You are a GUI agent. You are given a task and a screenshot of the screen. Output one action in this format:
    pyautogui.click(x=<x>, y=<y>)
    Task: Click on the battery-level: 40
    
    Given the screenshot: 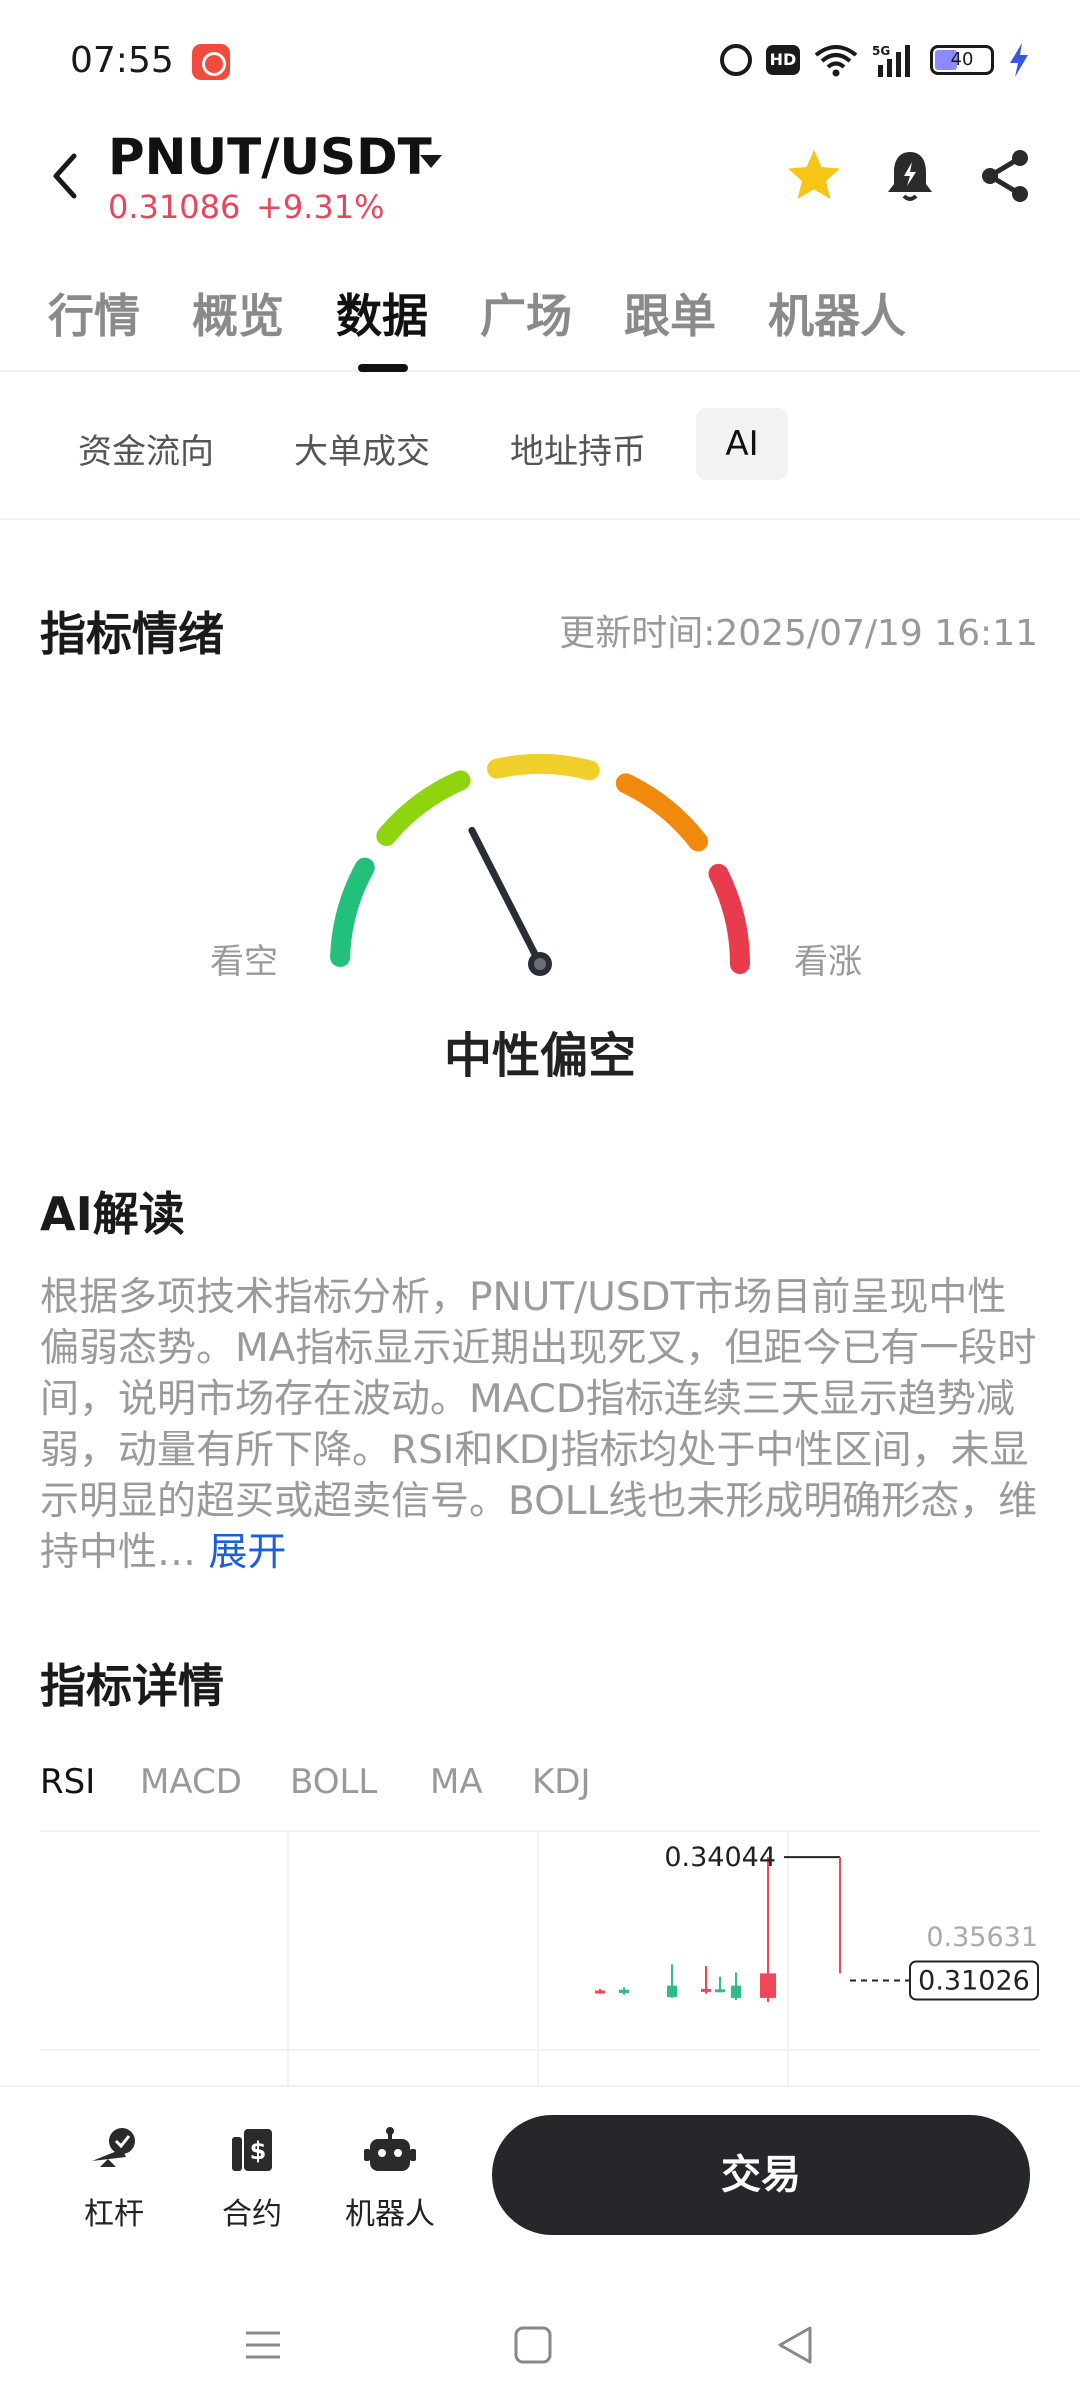 What is the action you would take?
    pyautogui.click(x=962, y=59)
    